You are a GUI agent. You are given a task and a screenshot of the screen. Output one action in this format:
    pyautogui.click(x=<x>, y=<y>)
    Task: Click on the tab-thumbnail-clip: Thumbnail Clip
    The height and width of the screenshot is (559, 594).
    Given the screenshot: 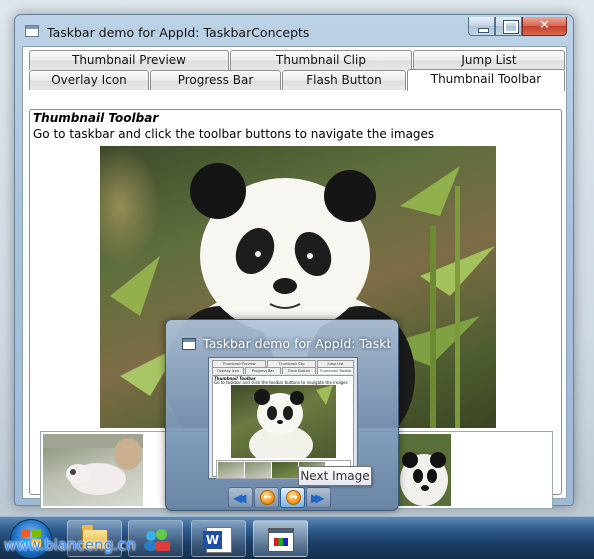 What is the action you would take?
    pyautogui.click(x=321, y=60)
    